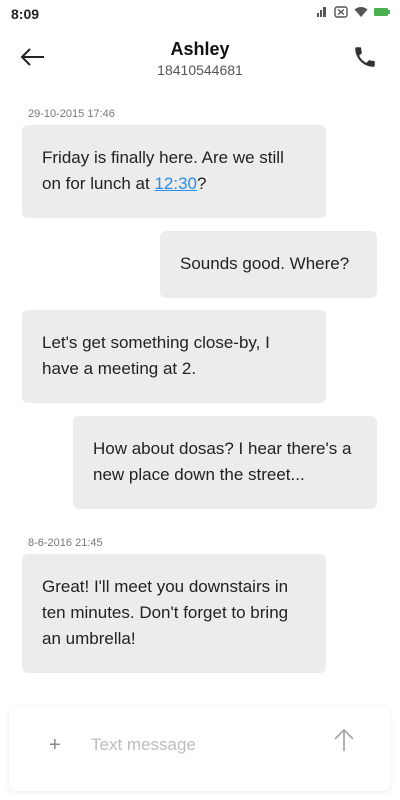 The image size is (400, 800). What do you see at coordinates (321, 12) in the screenshot?
I see `signal-icon` at bounding box center [321, 12].